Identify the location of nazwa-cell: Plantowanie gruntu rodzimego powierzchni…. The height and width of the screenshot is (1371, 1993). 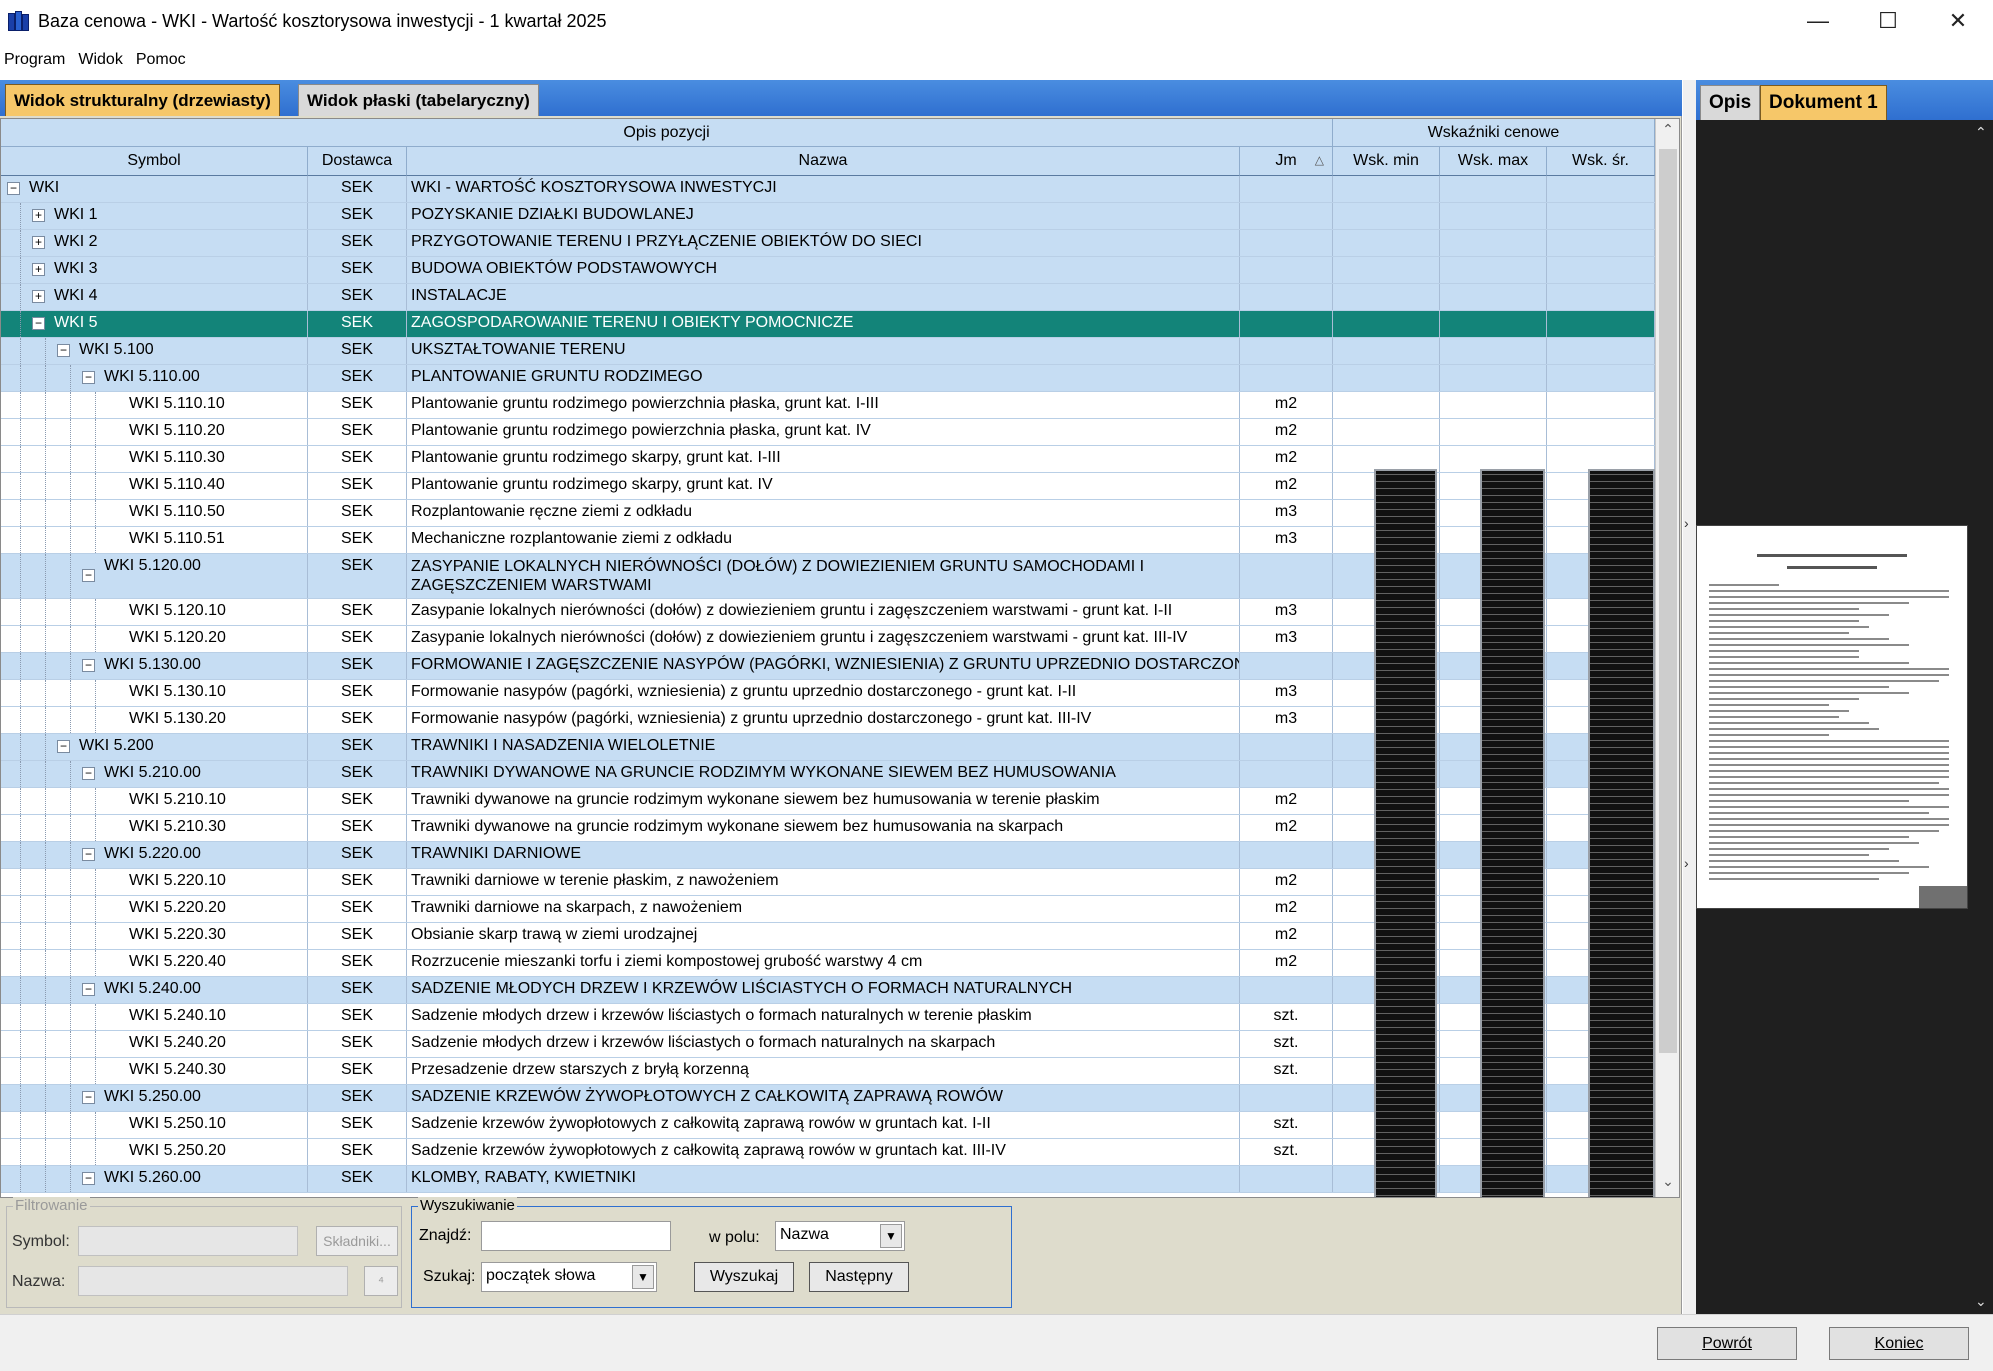
(823, 432).